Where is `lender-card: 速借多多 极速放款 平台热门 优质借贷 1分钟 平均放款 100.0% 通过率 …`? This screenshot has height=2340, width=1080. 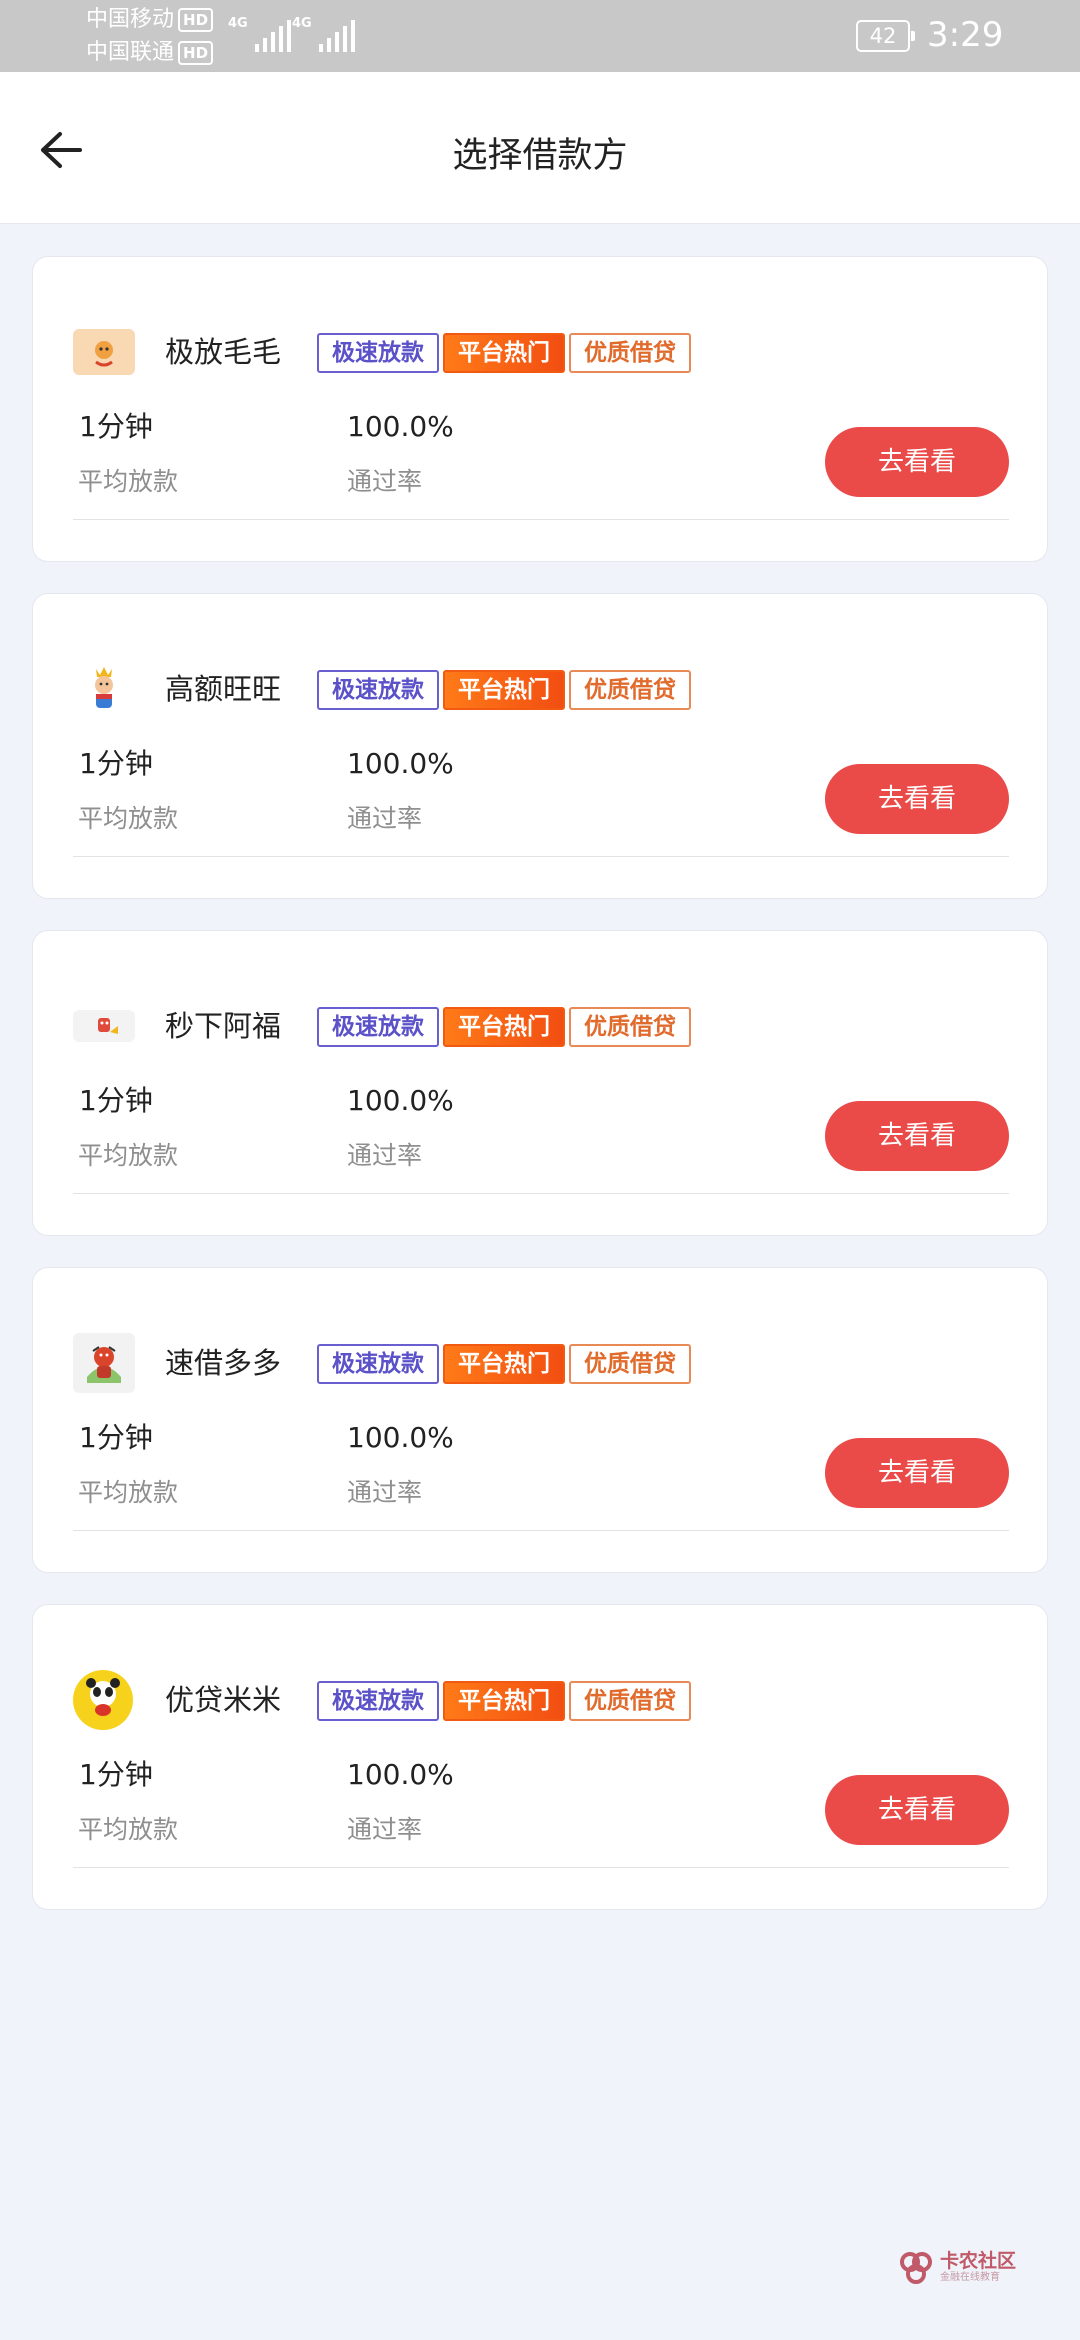 lender-card: 速借多多 极速放款 平台热门 优质借贷 1分钟 平均放款 100.0% 通过率 … is located at coordinates (540, 1420).